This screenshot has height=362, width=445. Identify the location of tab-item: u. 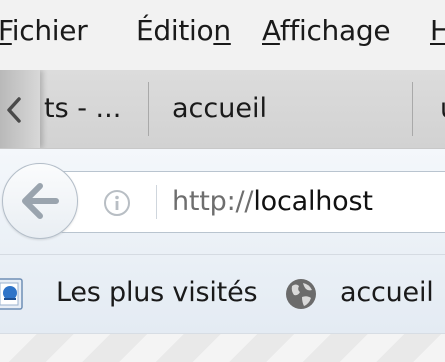
(429, 109).